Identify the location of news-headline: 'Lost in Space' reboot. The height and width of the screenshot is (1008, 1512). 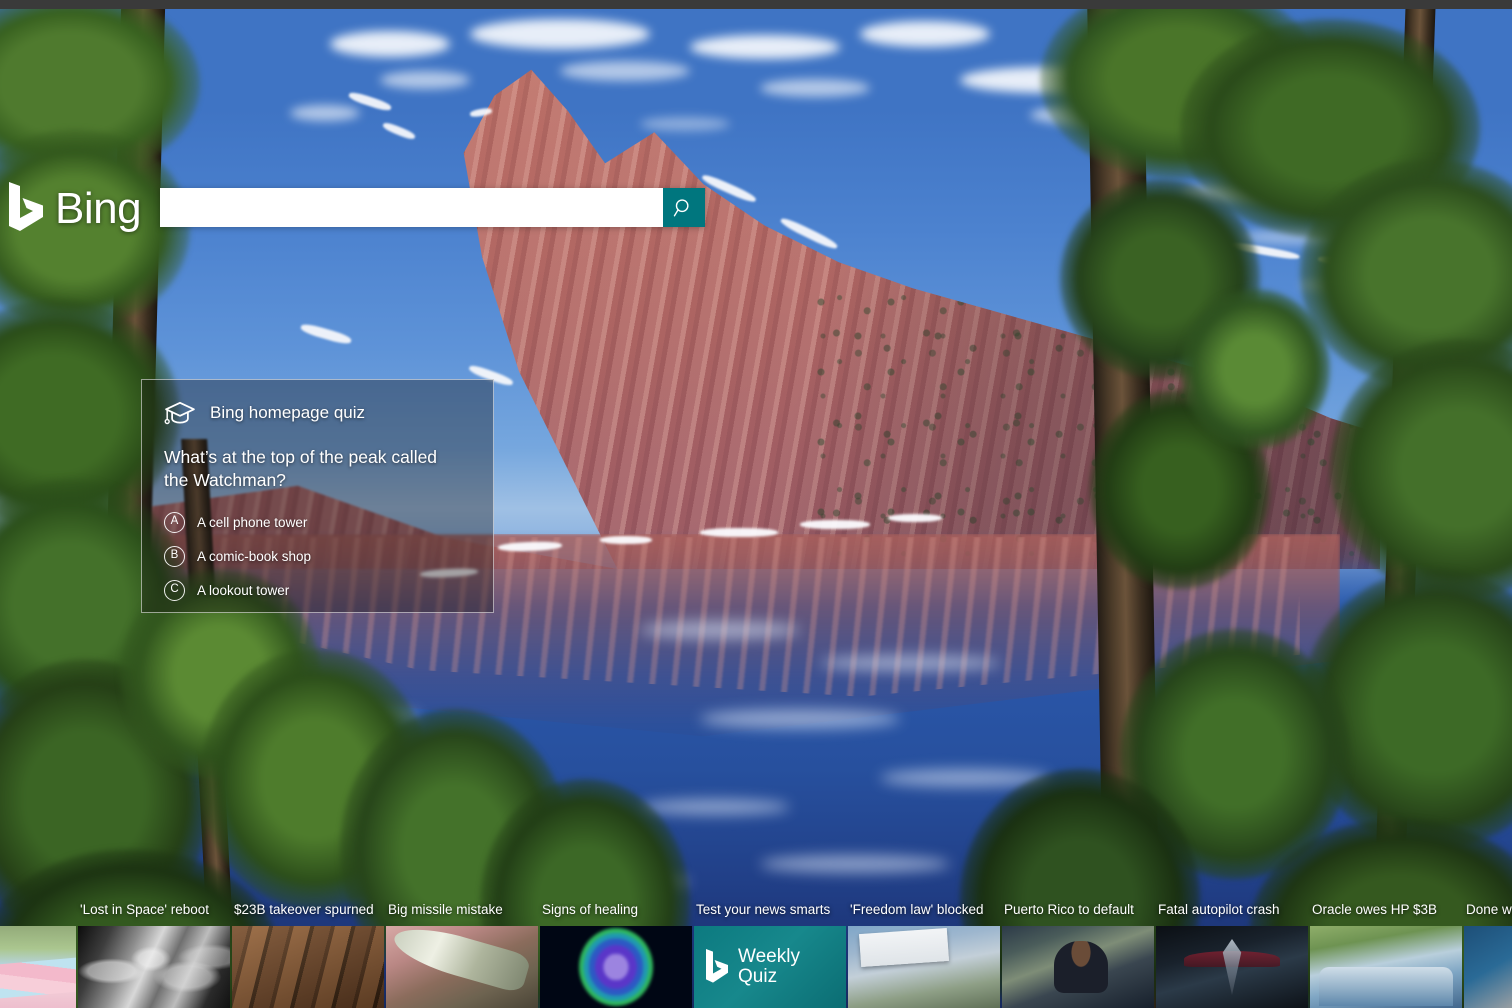
(154, 913).